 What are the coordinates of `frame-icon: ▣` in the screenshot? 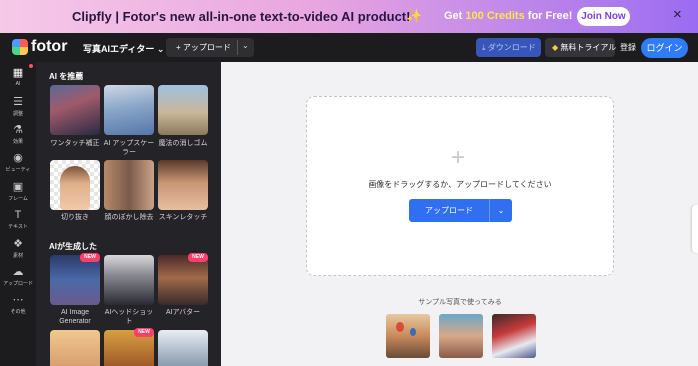 It's located at (18, 187).